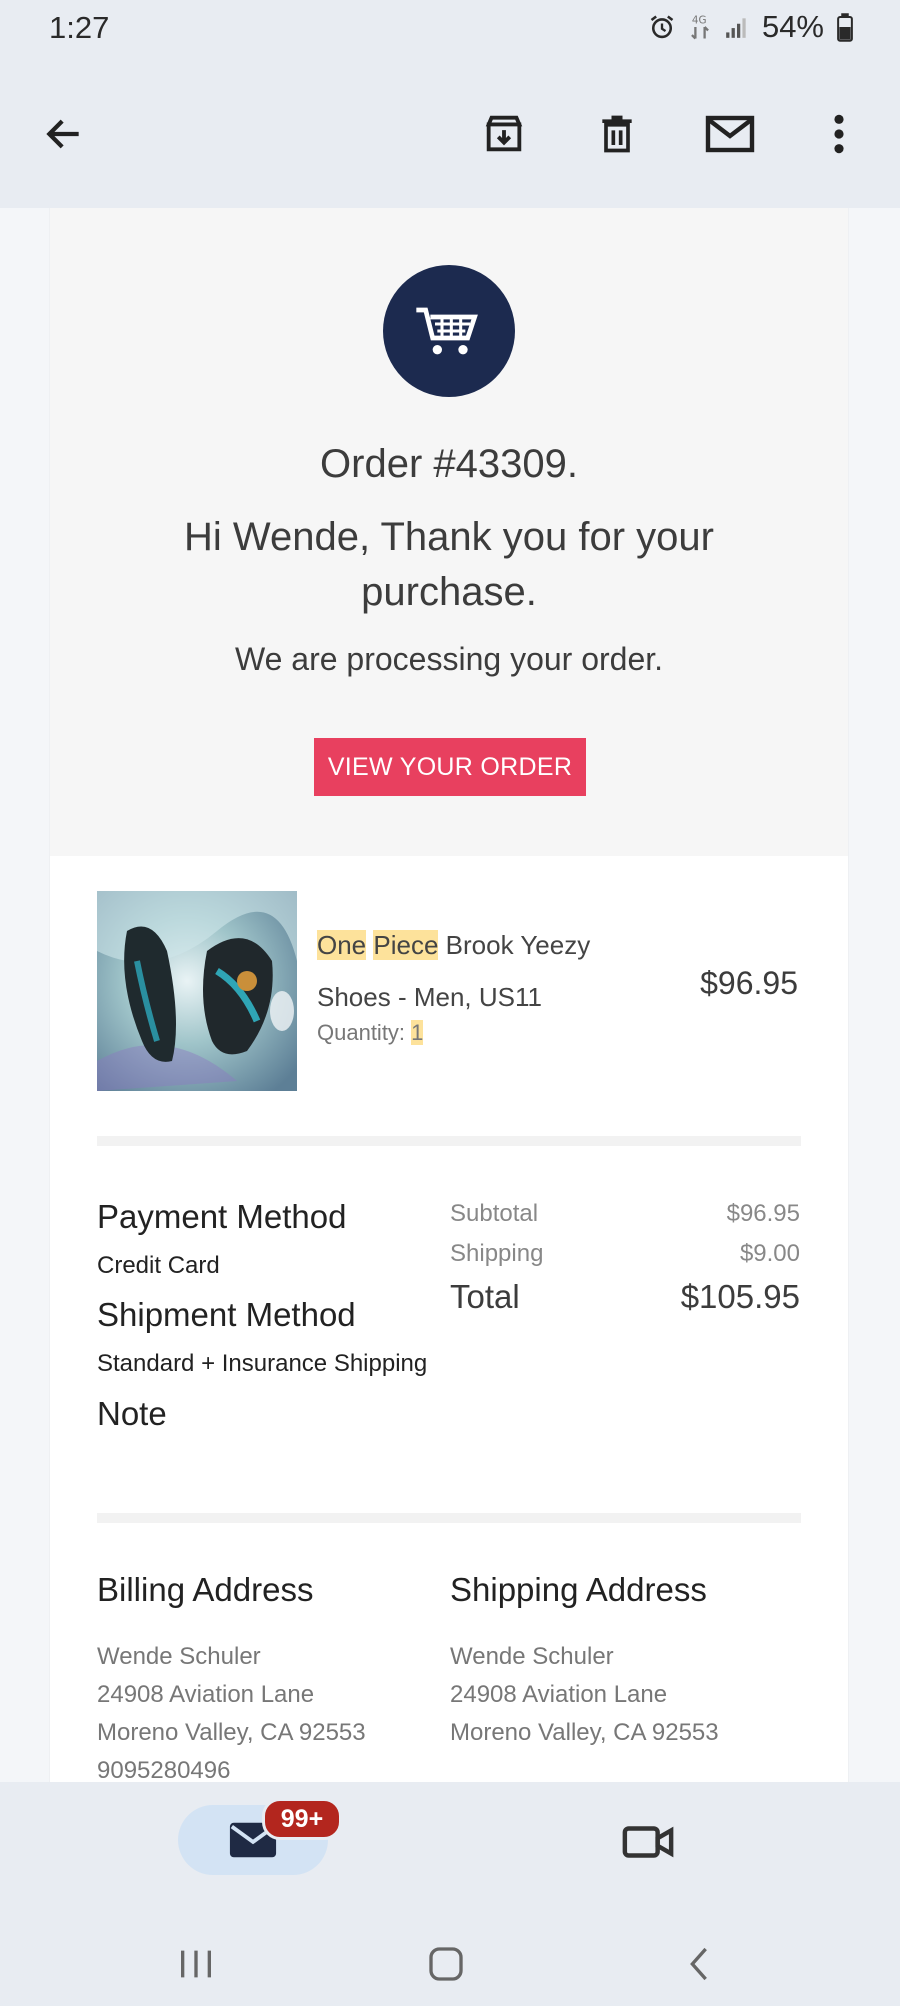 The image size is (900, 2006). Describe the element at coordinates (485, 1296) in the screenshot. I see `total-label: Total` at that location.